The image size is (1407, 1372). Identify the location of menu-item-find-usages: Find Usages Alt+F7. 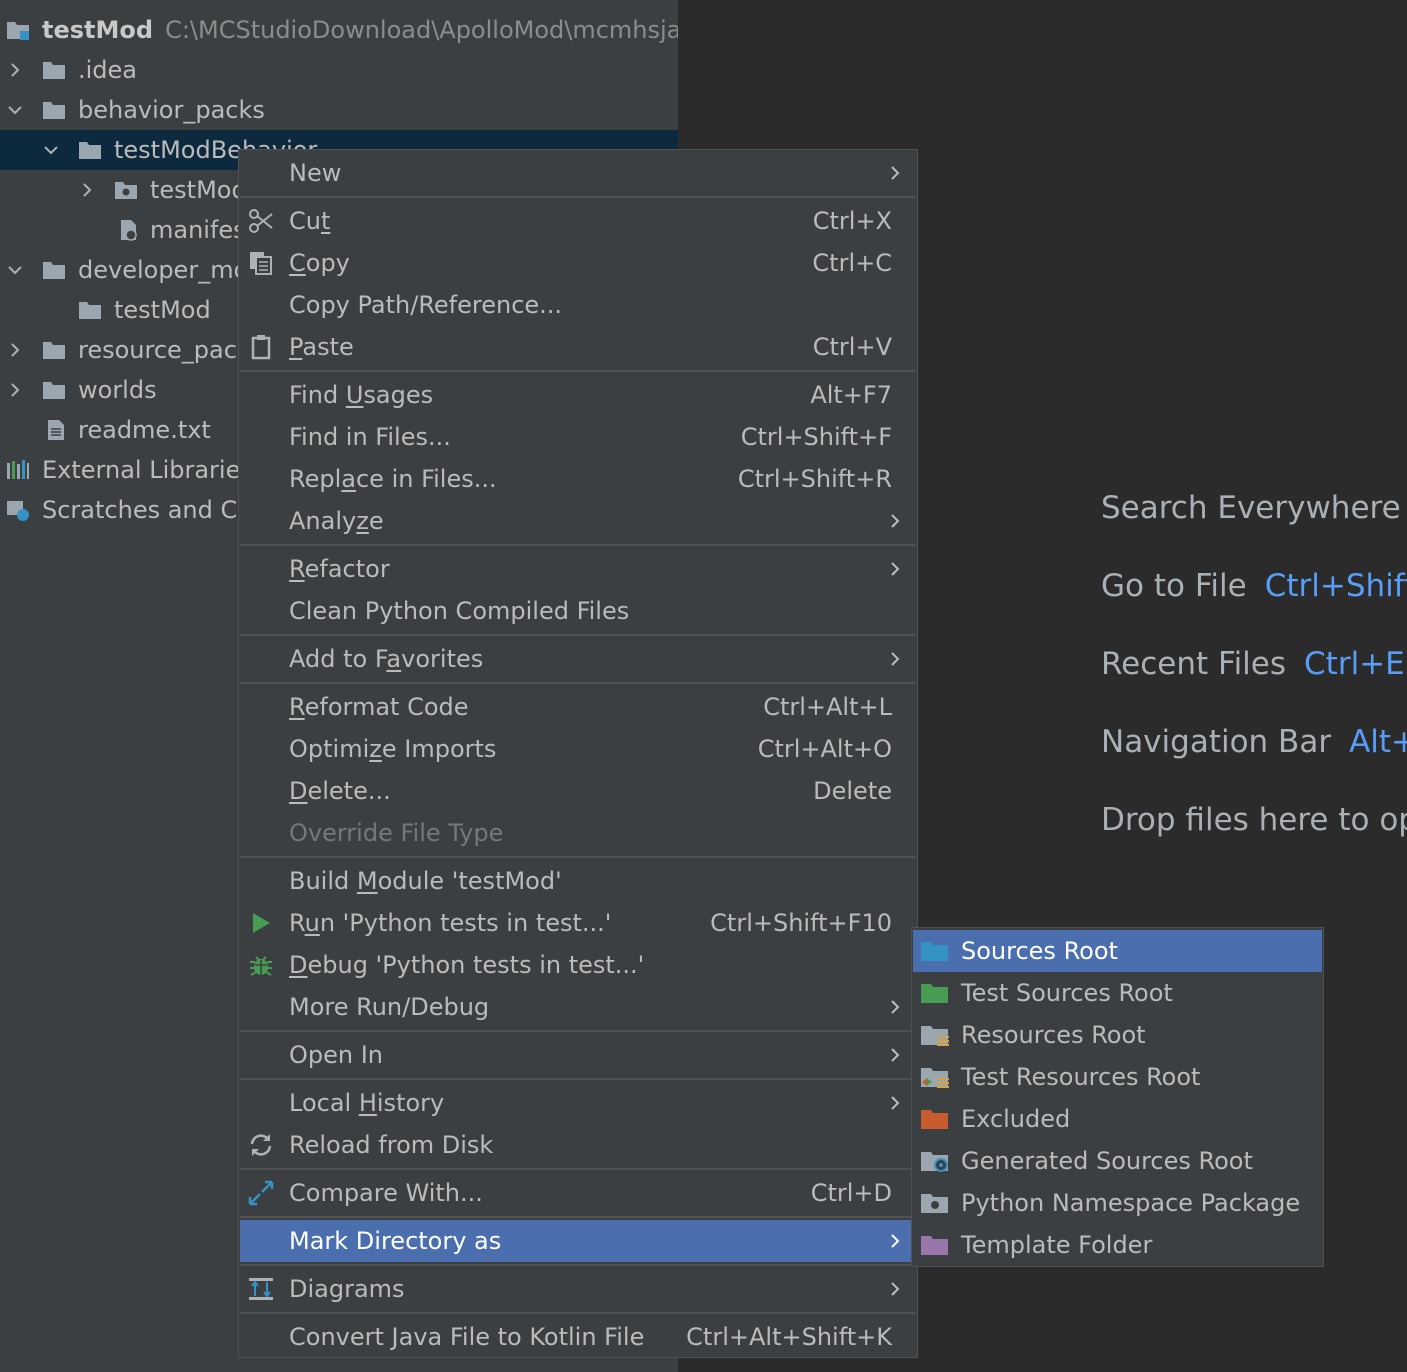
(578, 395).